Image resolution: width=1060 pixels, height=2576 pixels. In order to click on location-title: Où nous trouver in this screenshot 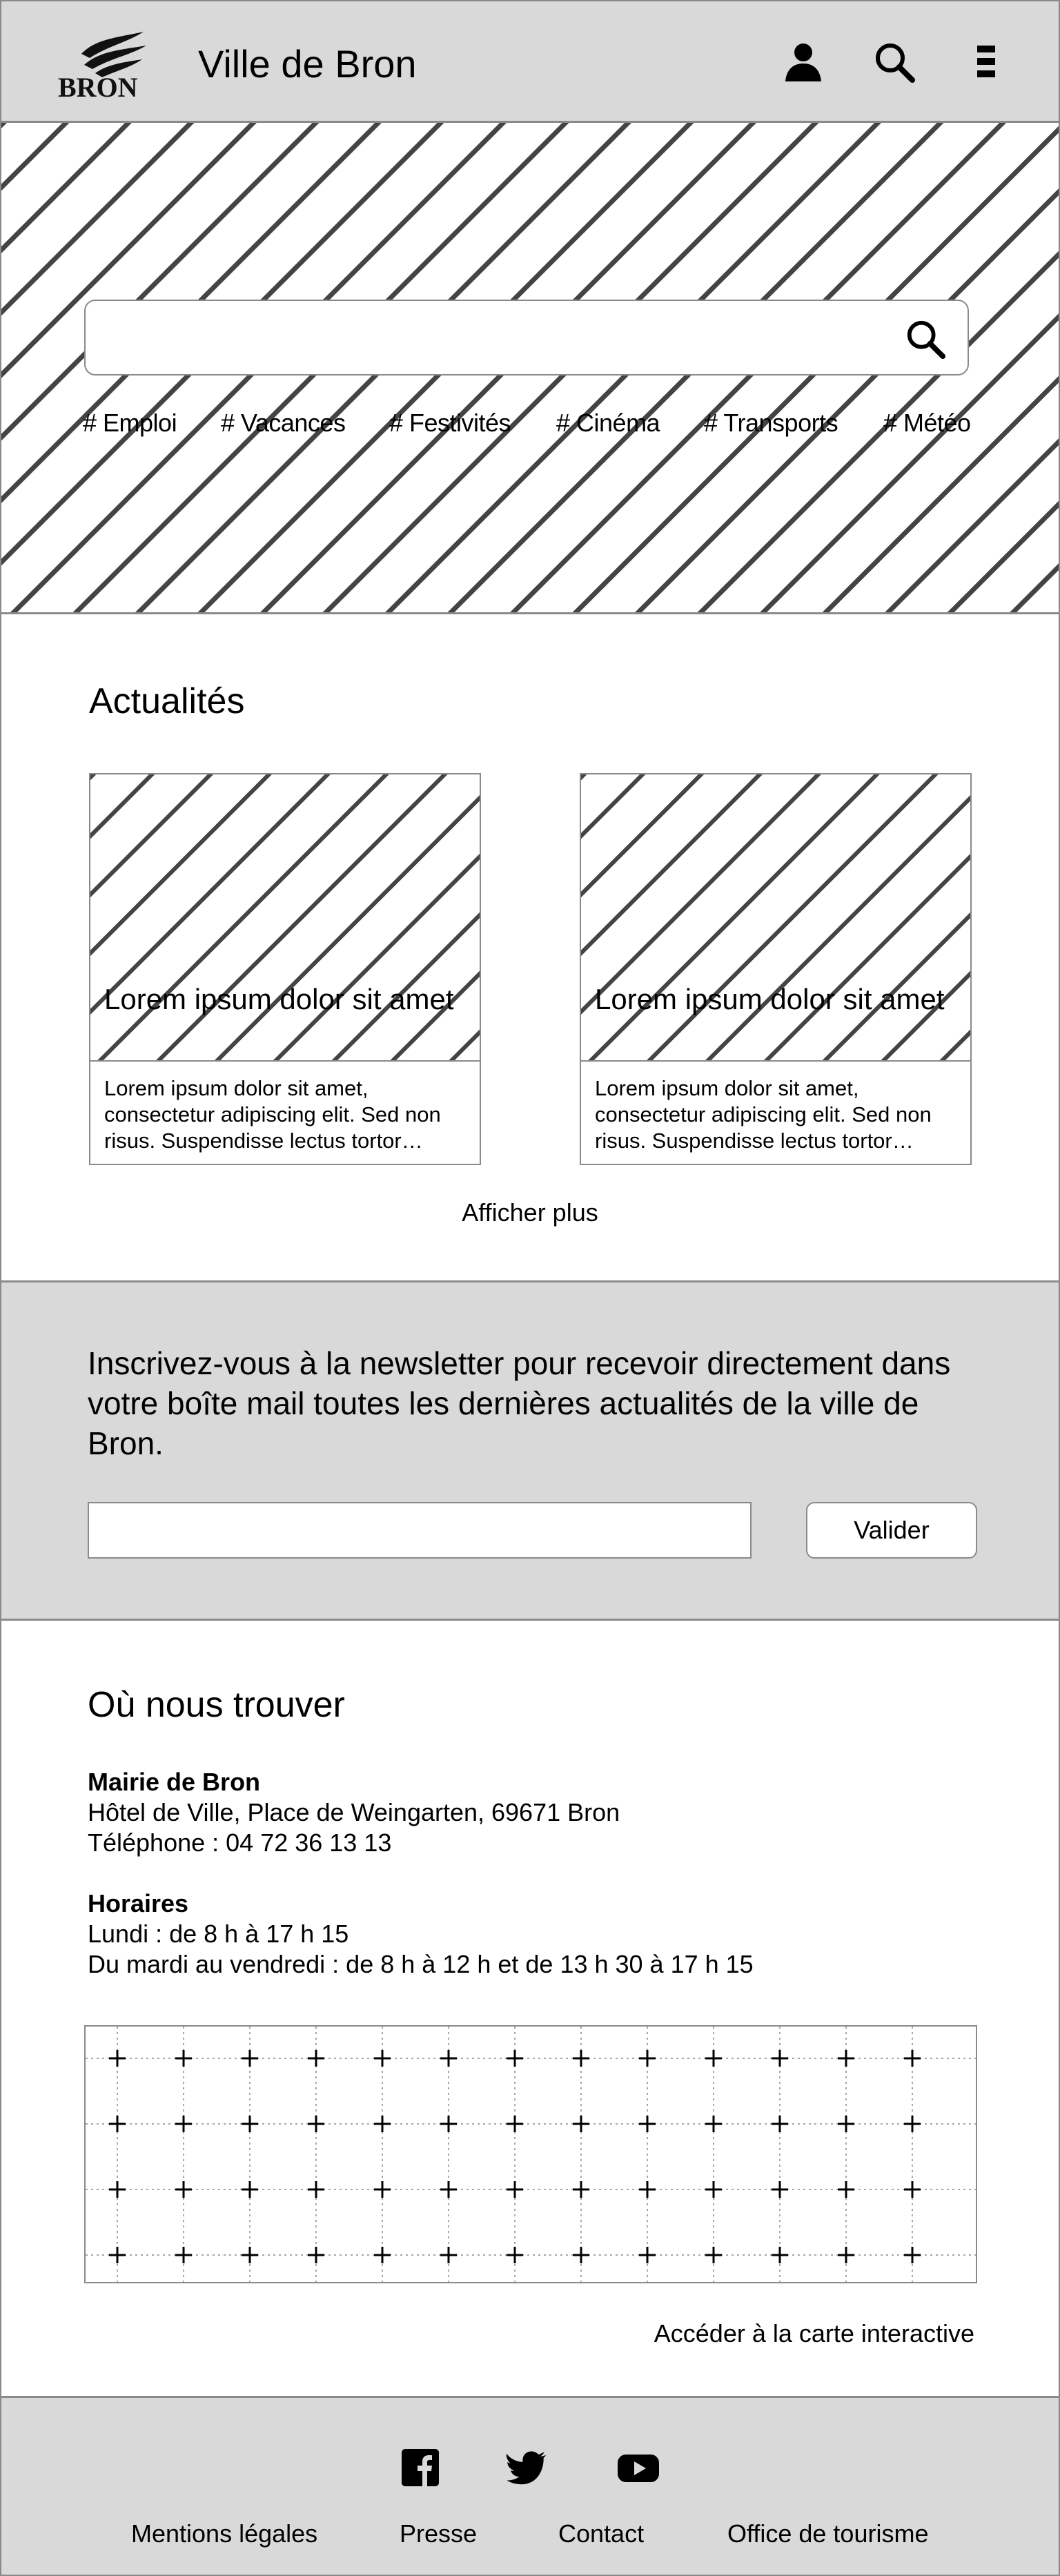, I will do `click(216, 1705)`.